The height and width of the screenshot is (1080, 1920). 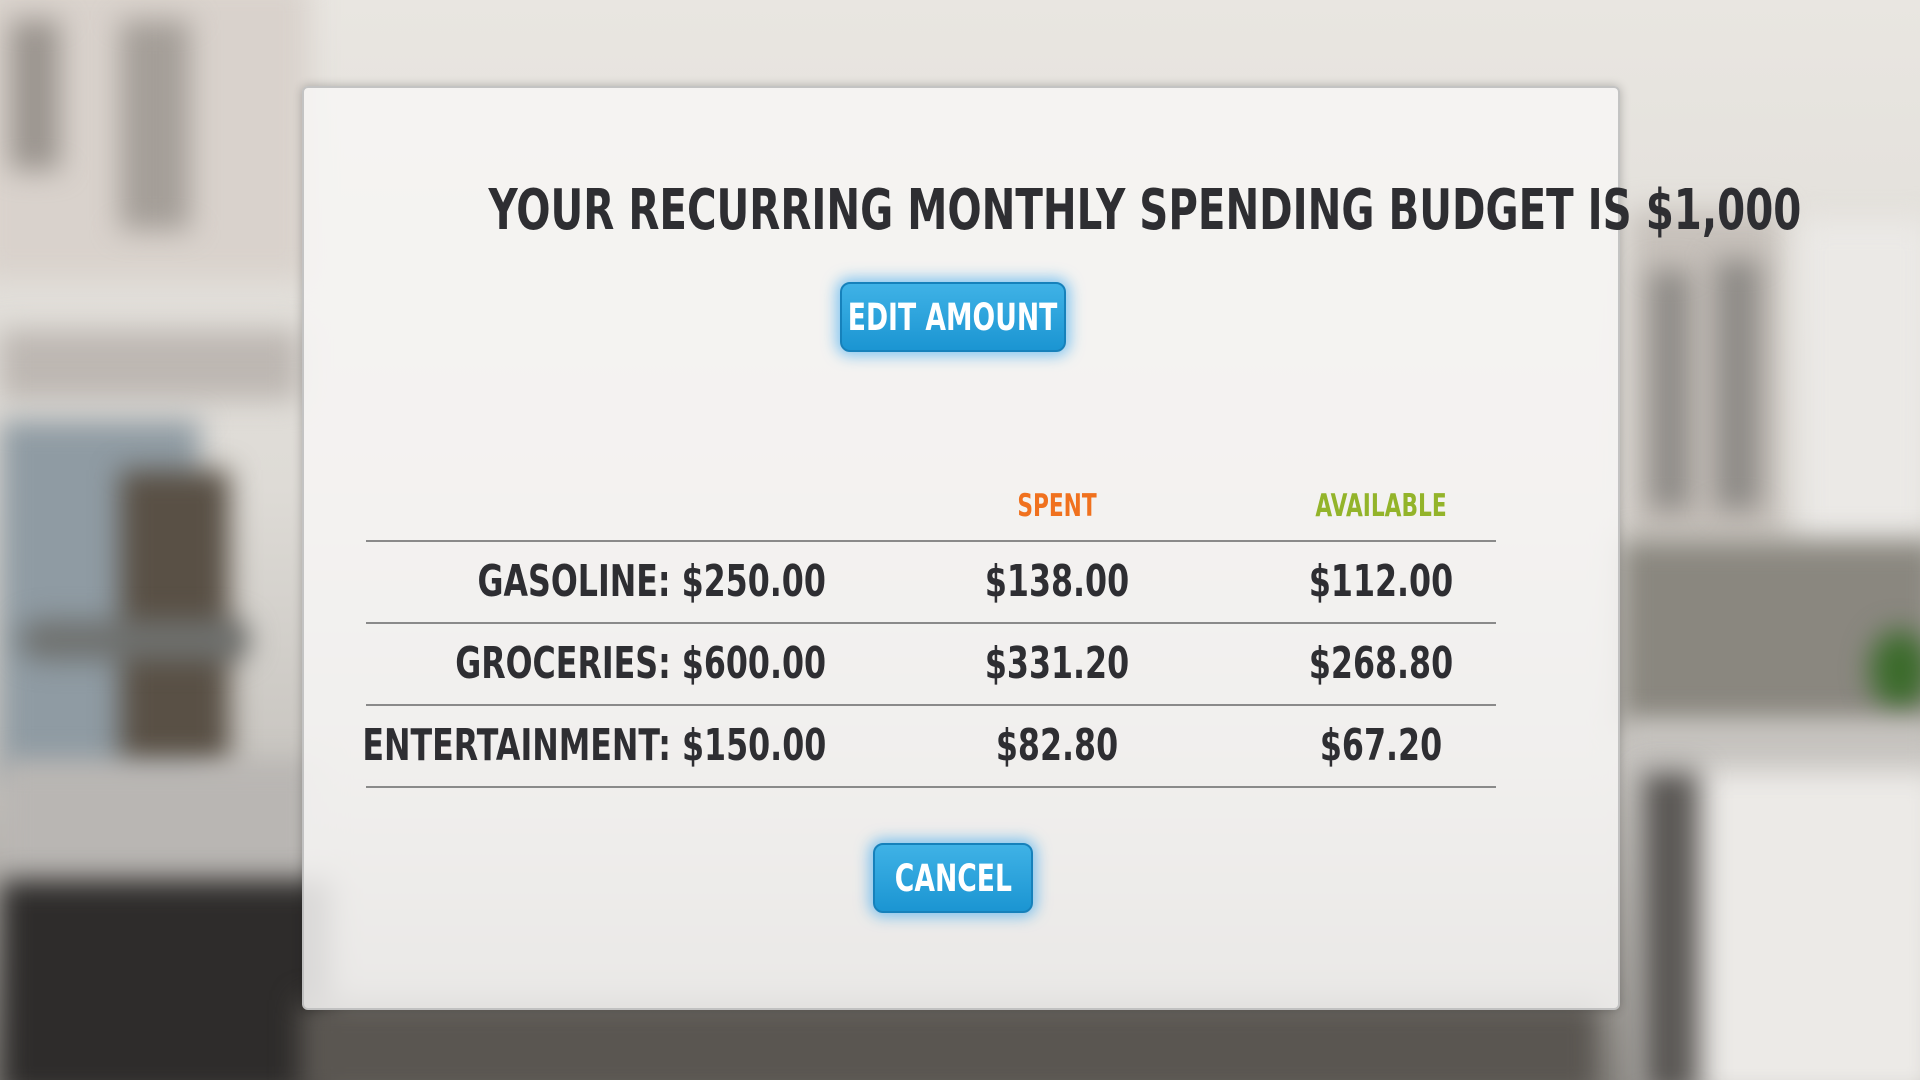 I want to click on cancel-button: CANCEL, so click(x=953, y=878).